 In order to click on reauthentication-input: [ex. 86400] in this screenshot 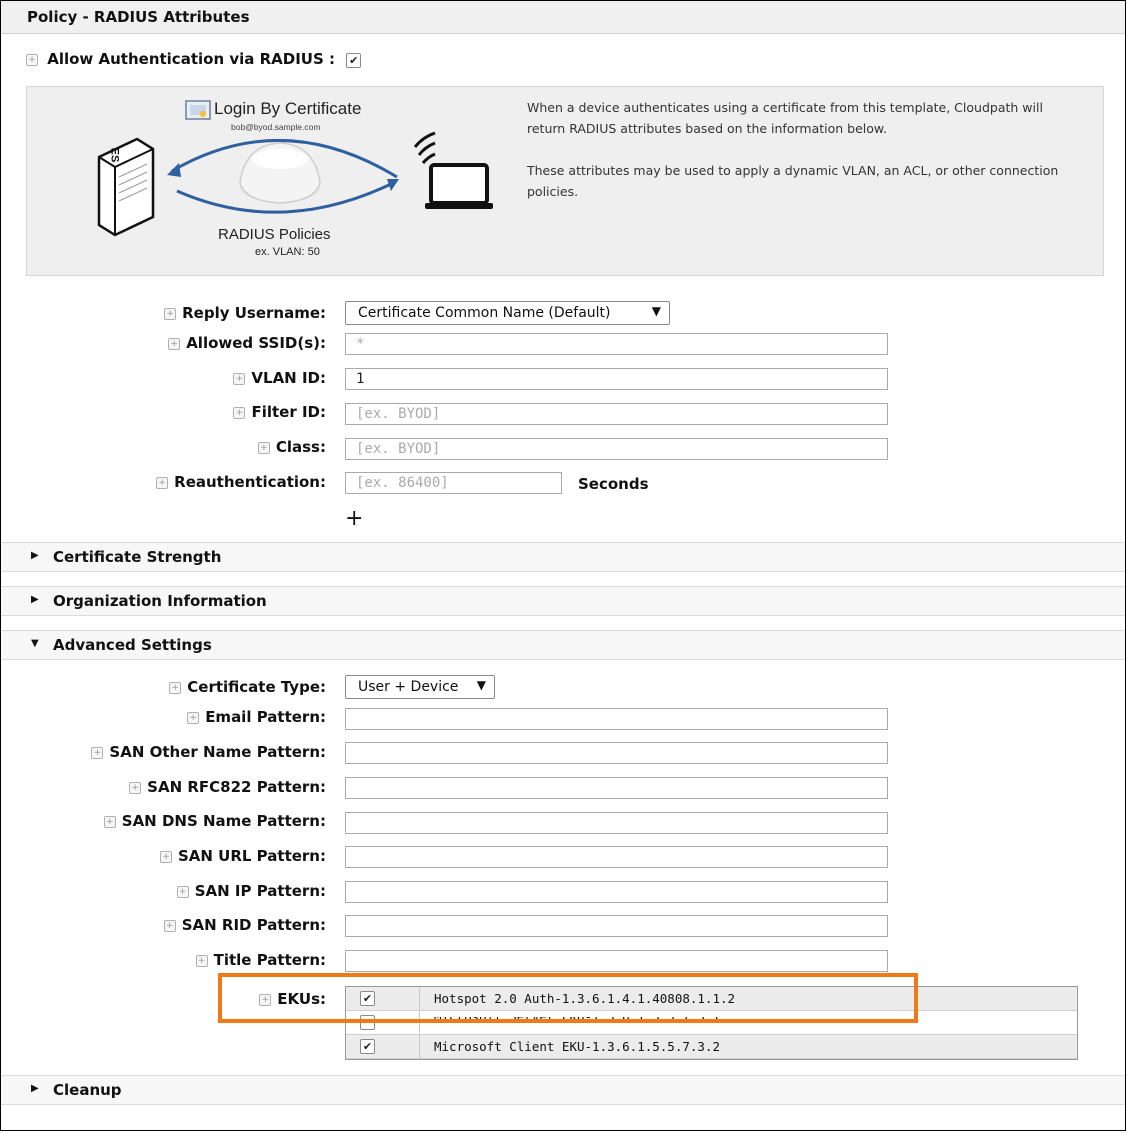, I will do `click(453, 483)`.